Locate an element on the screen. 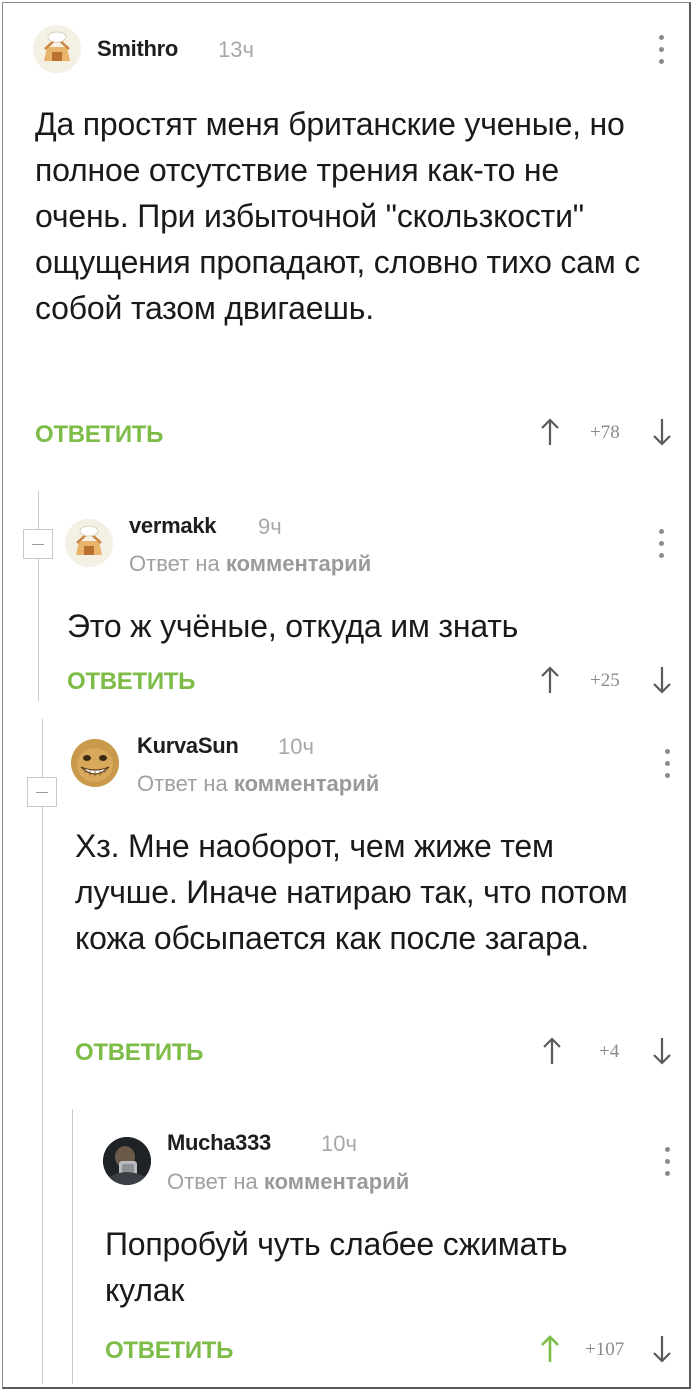 This screenshot has height=1399, width=700. rating-score: +78 is located at coordinates (605, 432).